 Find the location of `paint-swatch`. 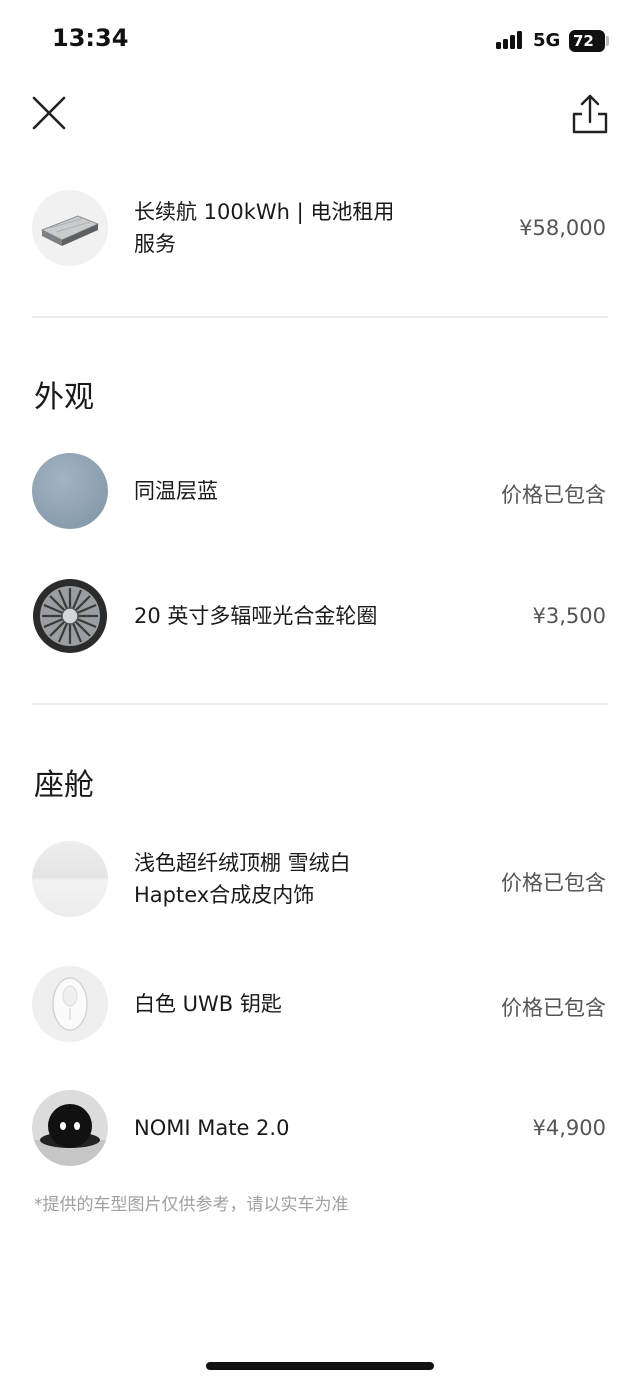

paint-swatch is located at coordinates (70, 491).